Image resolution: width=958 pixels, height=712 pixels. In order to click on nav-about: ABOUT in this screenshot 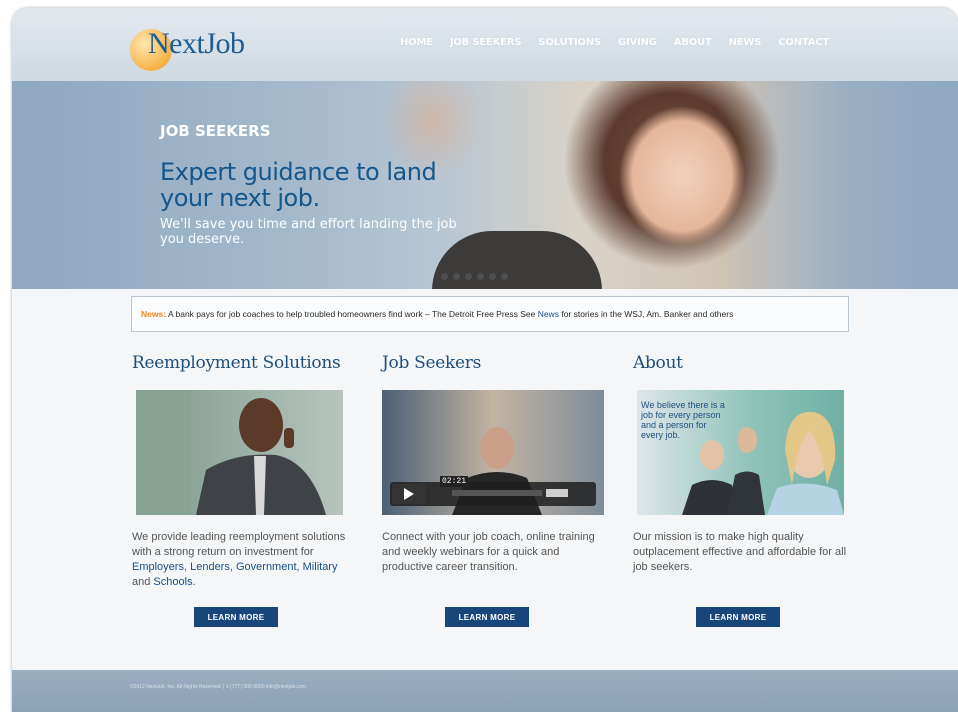, I will do `click(693, 42)`.